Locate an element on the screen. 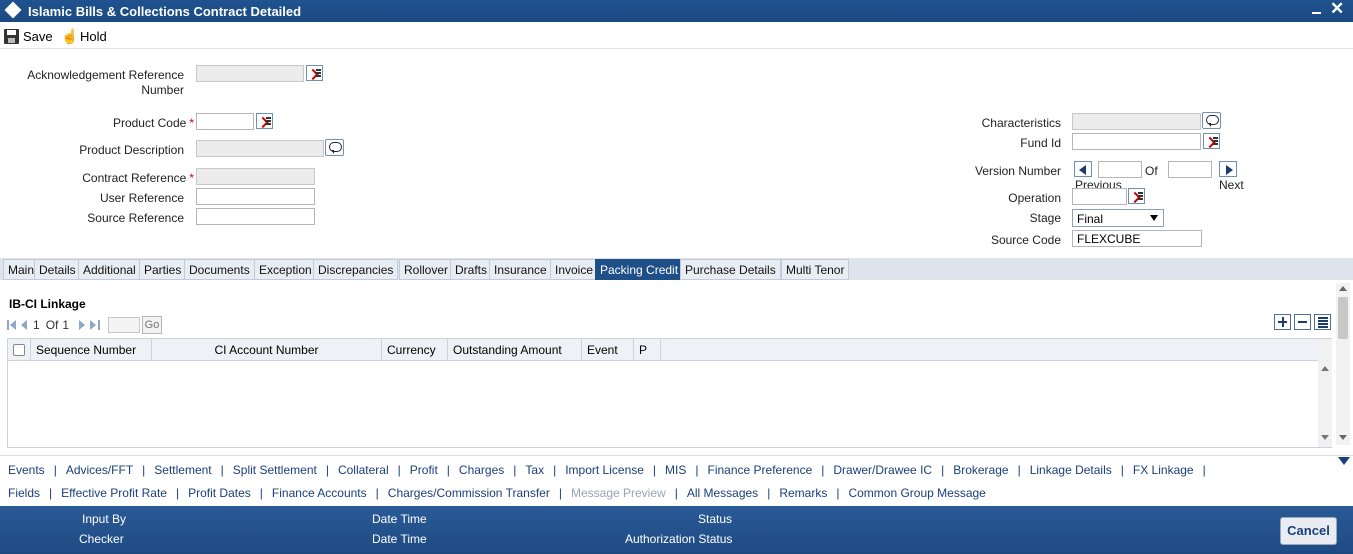 Image resolution: width=1353 pixels, height=554 pixels. link-settlement: Settlement is located at coordinates (182, 470).